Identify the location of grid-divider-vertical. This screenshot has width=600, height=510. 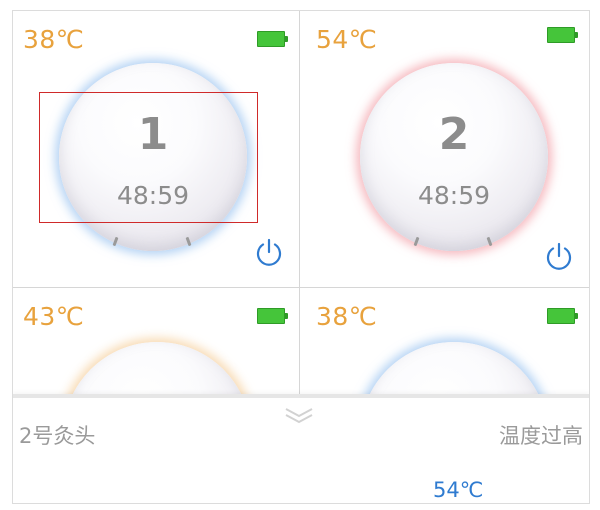
(299, 207).